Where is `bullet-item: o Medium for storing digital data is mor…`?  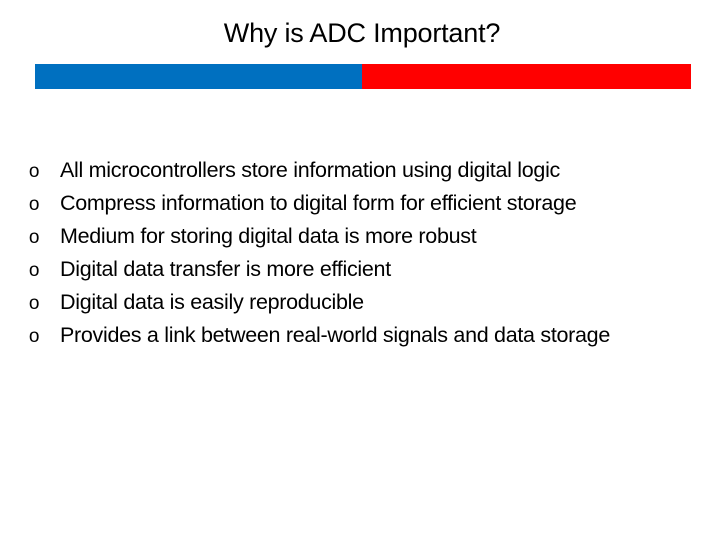 bullet-item: o Medium for storing digital data is mor… is located at coordinates (344, 236).